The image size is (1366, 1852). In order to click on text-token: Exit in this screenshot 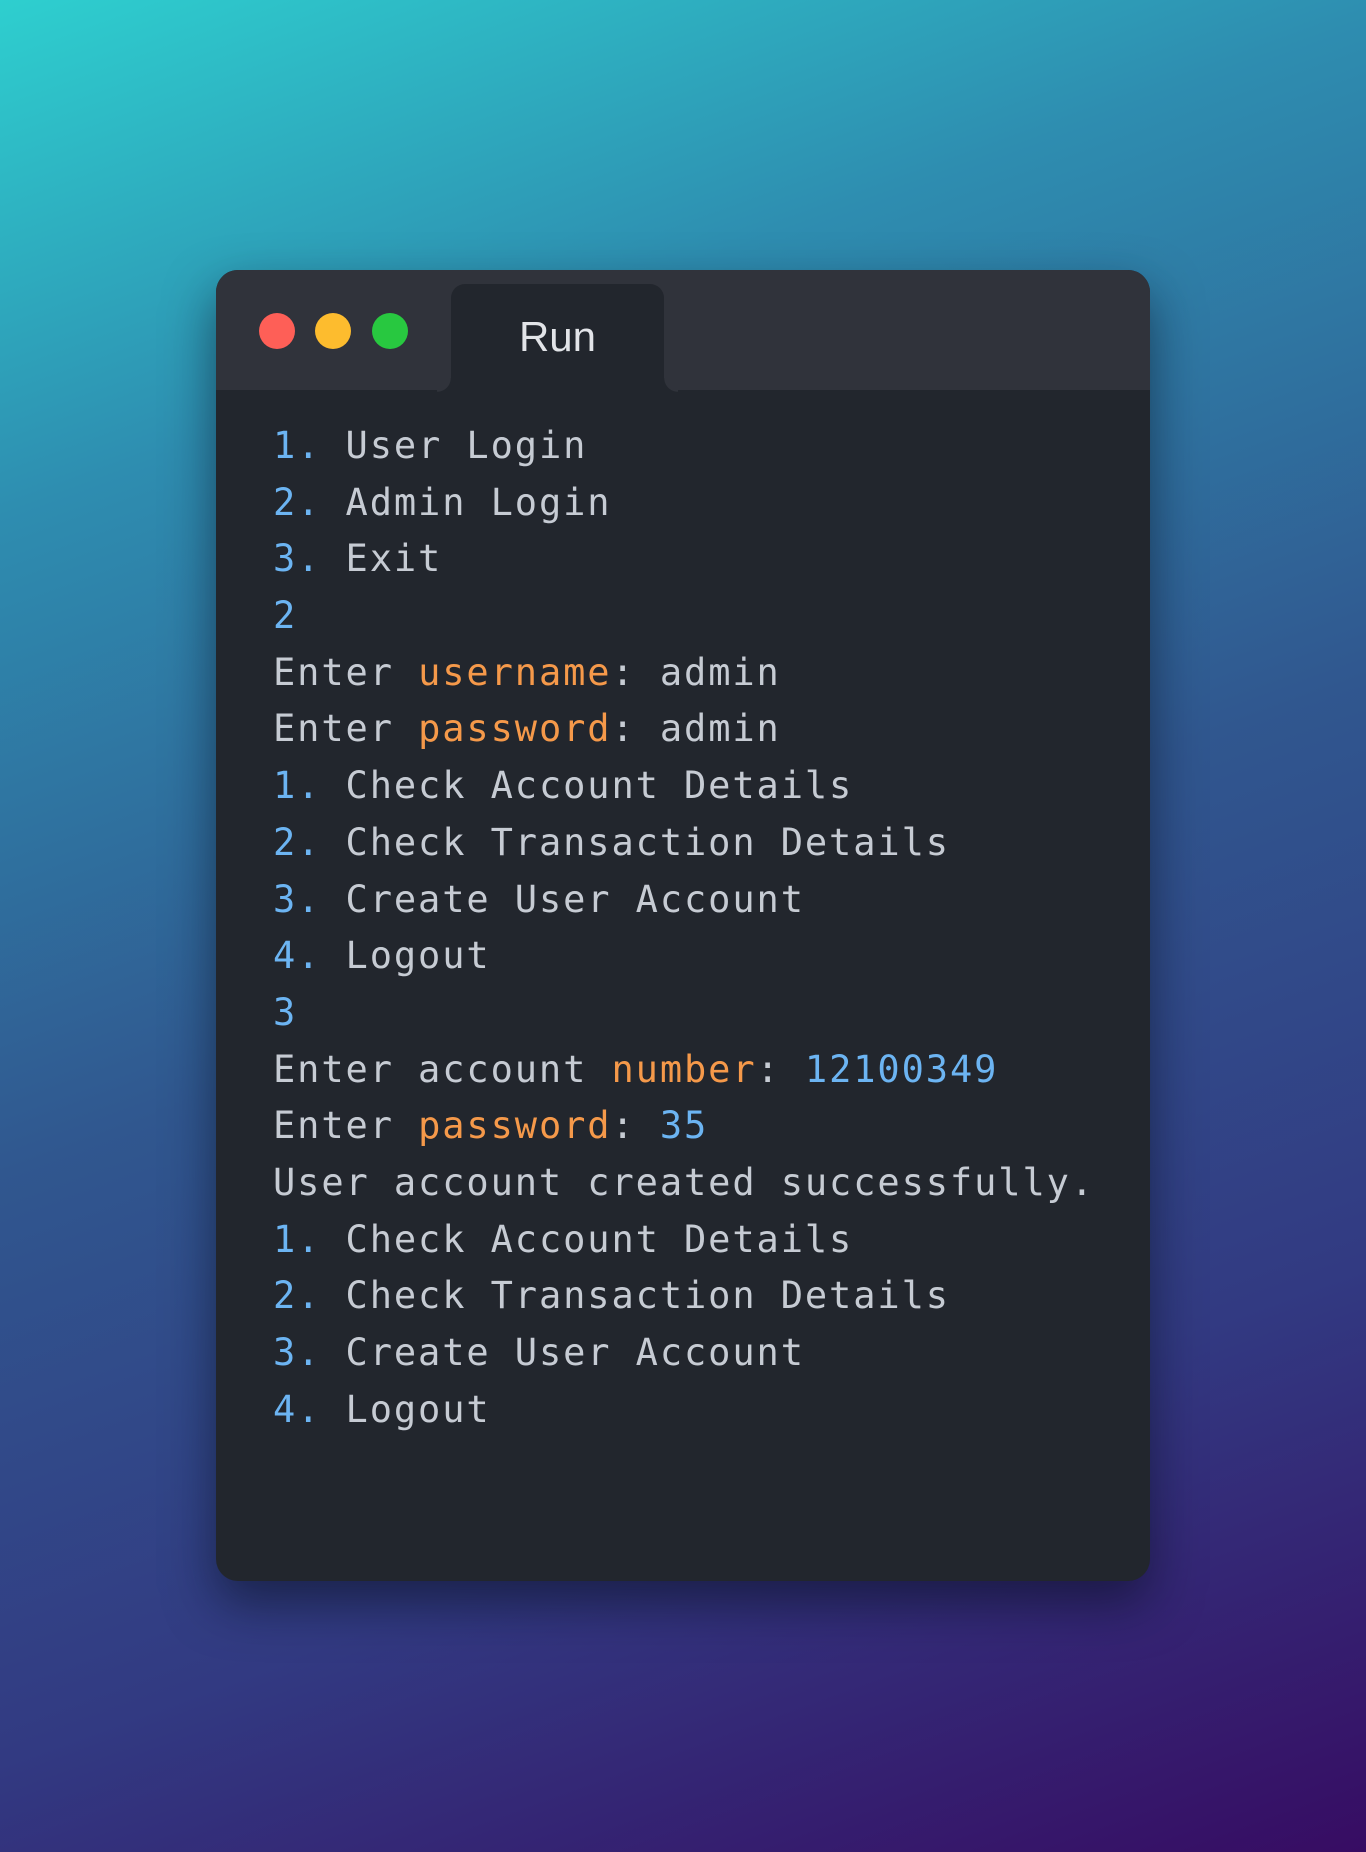, I will do `click(394, 559)`.